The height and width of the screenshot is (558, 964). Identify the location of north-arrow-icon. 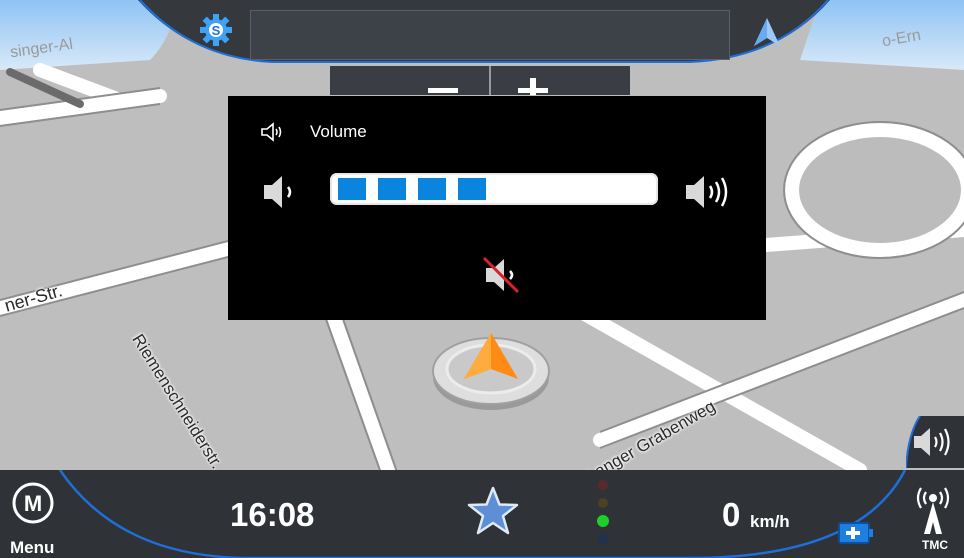
(767, 32).